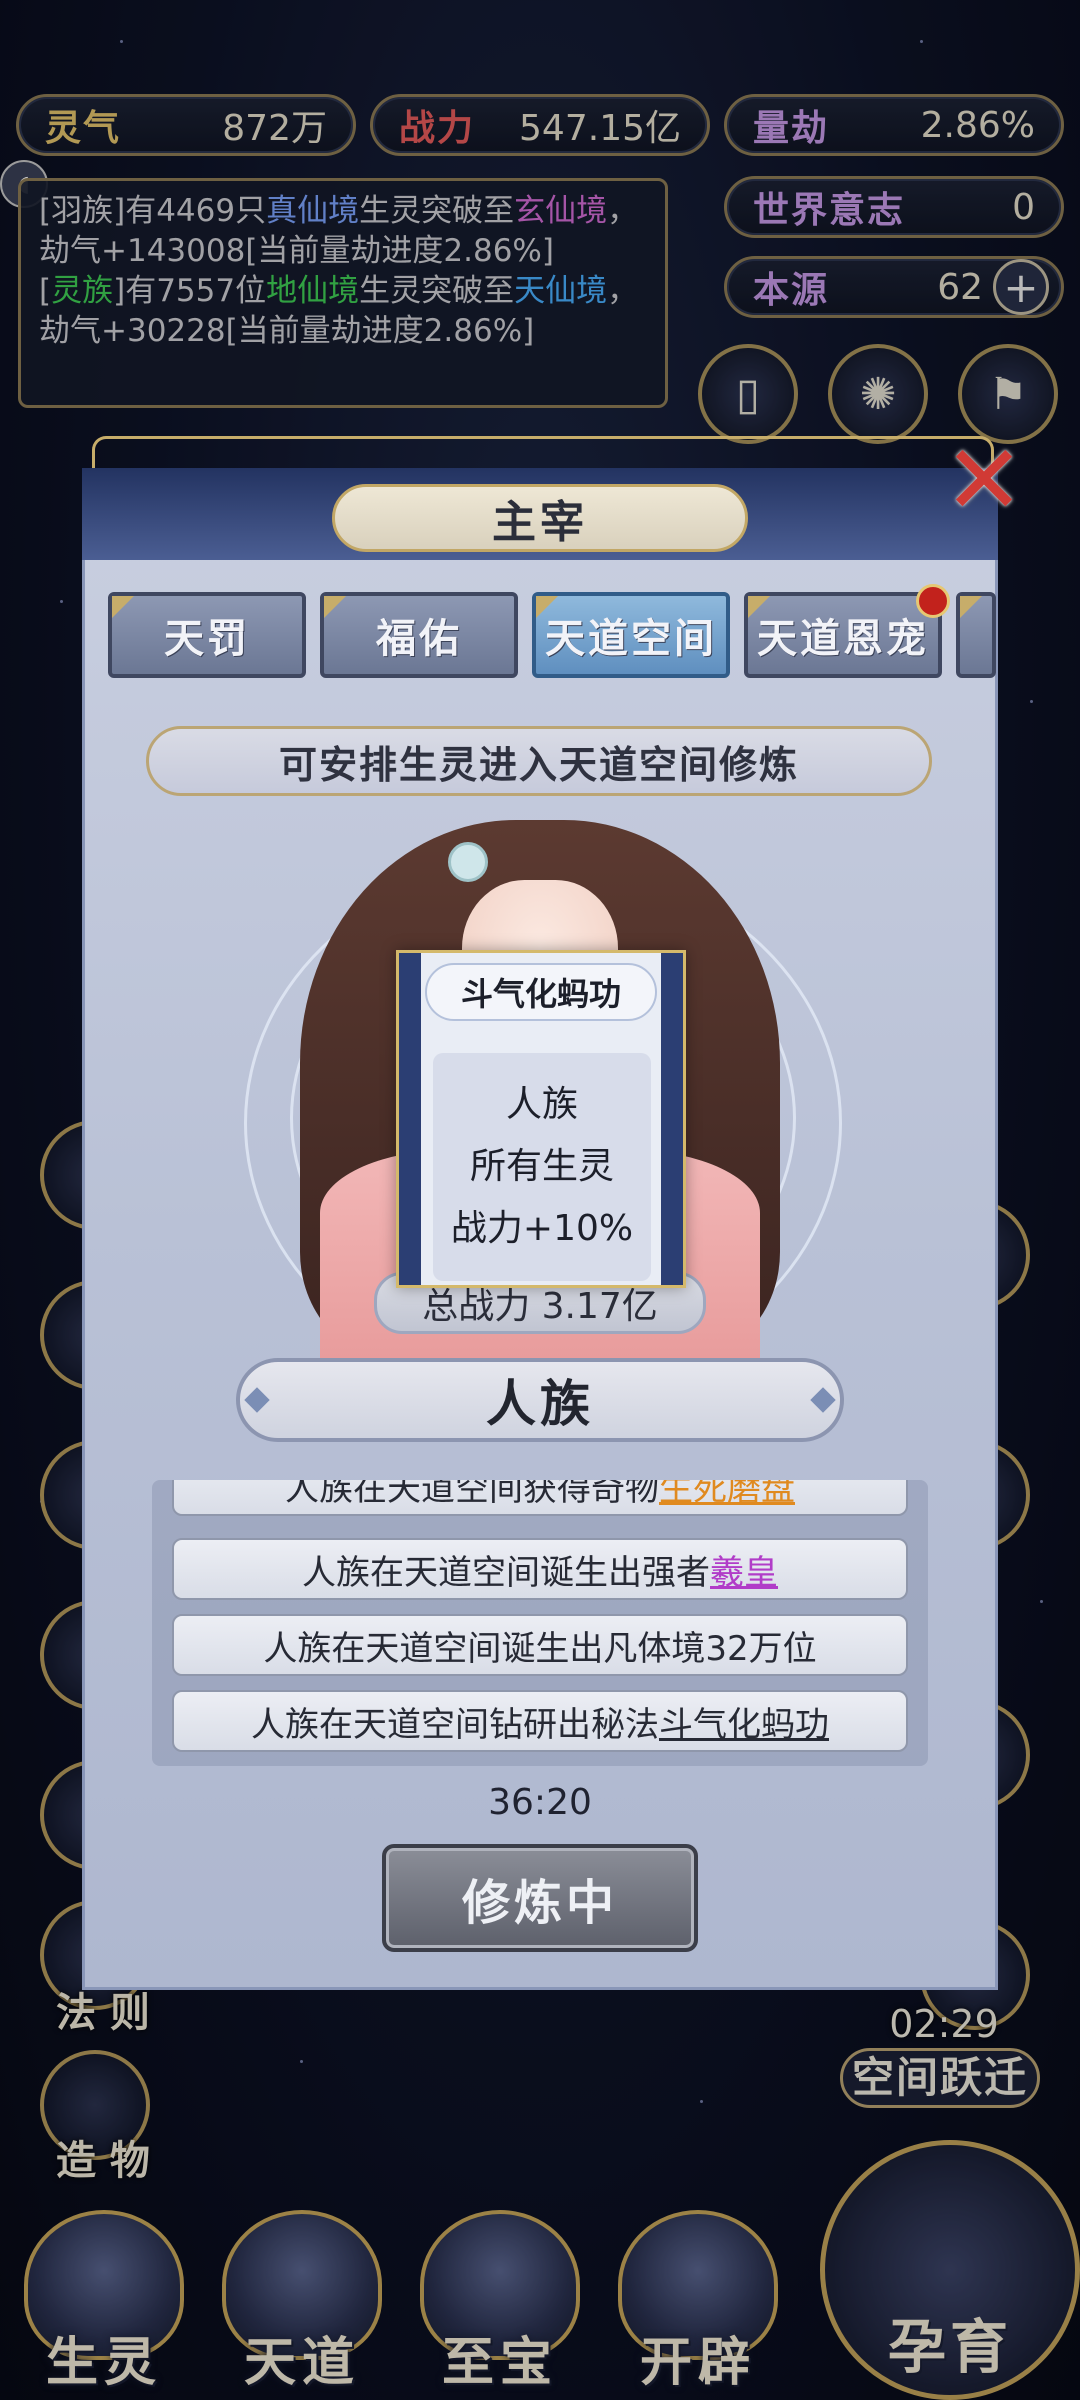 The width and height of the screenshot is (1080, 2400). I want to click on training-button: 修炼中, so click(540, 1898).